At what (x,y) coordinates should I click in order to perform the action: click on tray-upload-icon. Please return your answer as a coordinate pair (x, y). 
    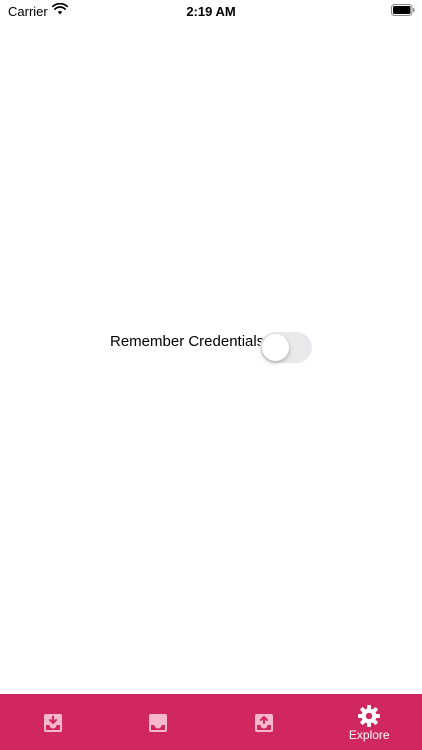
    Looking at the image, I should click on (263, 723).